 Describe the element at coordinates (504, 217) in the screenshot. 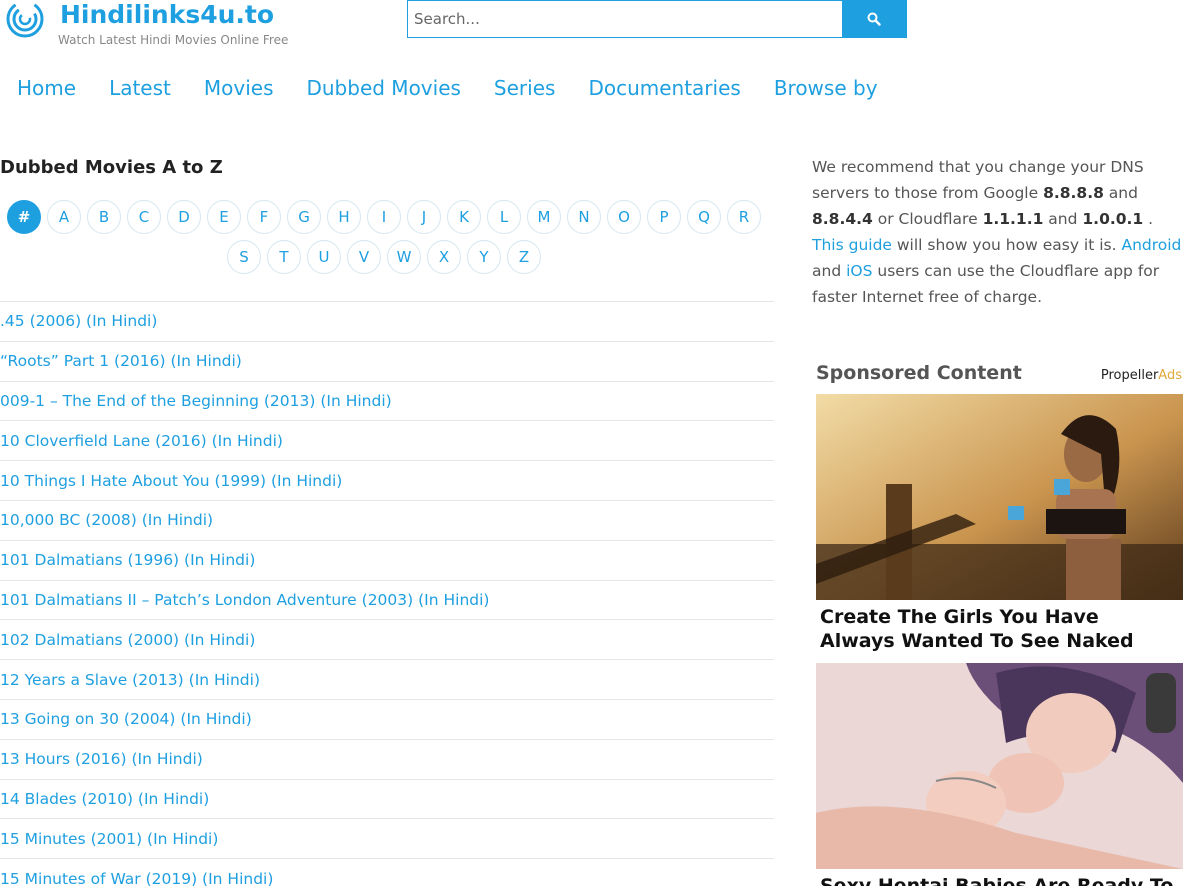

I see `az-letter: L` at that location.